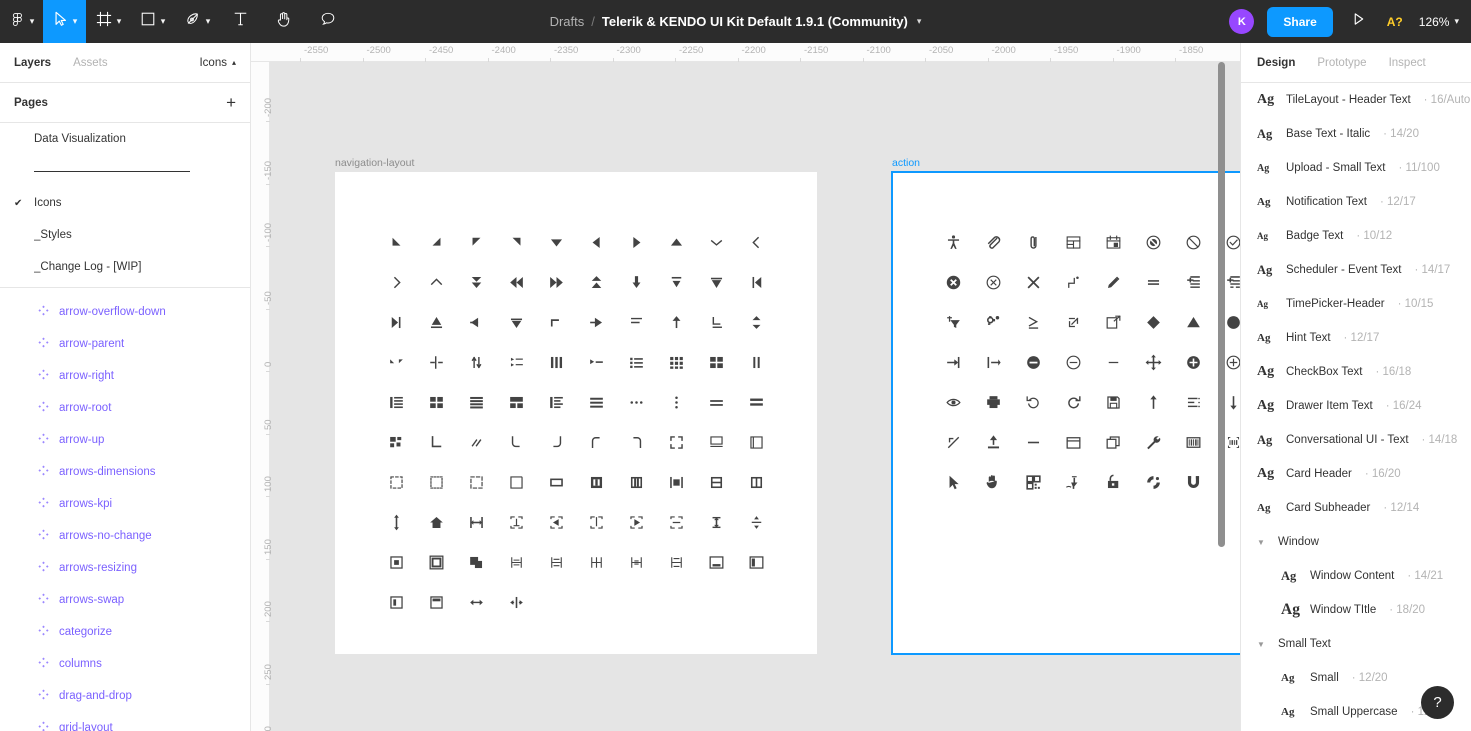  Describe the element at coordinates (262, 396) in the screenshot. I see `vertical-ruler: -200 -150 -100 -50 0 50 100 150 200 250 300` at that location.